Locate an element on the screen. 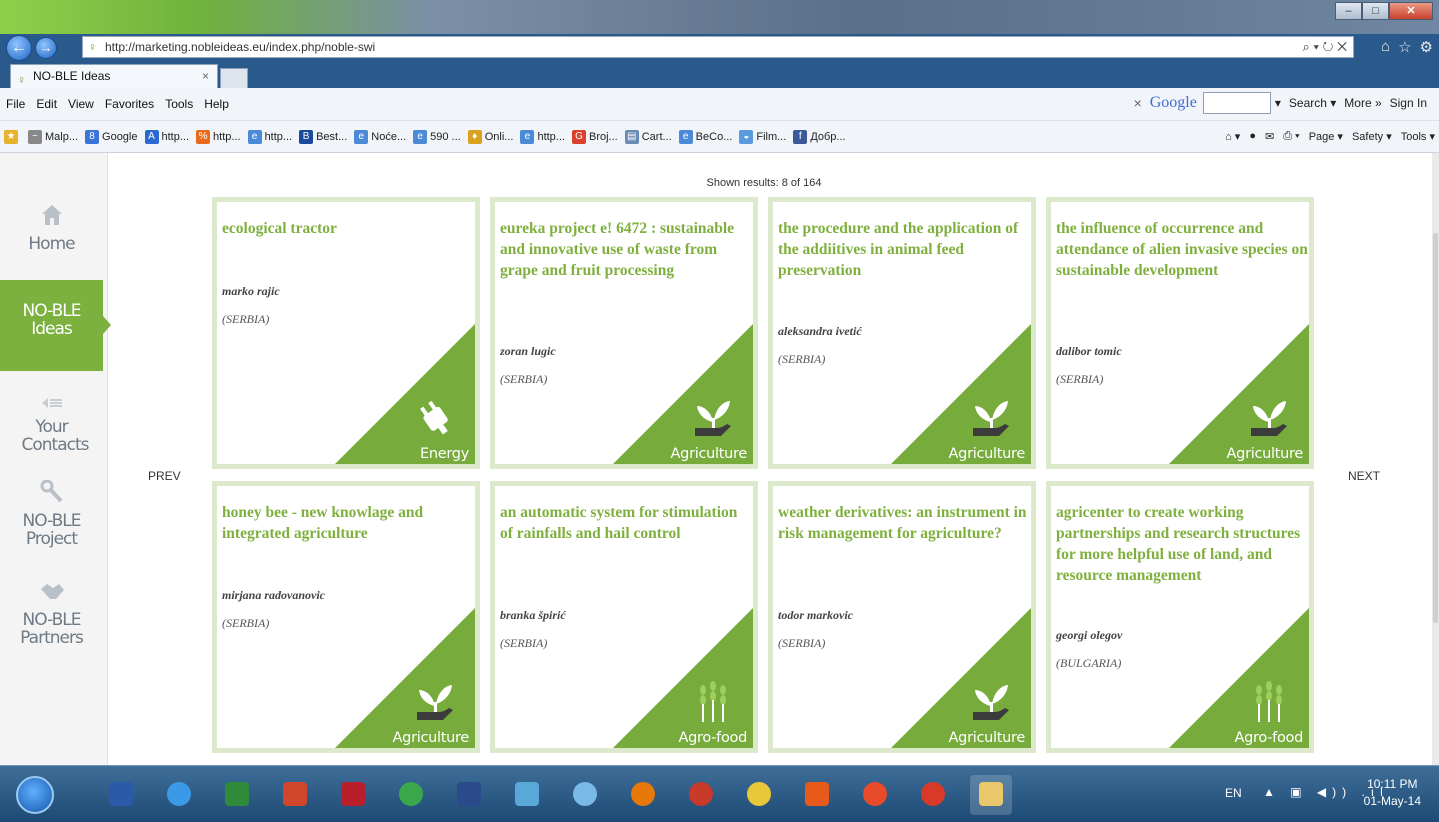 The width and height of the screenshot is (1439, 822). close-button: ✕ is located at coordinates (1411, 11).